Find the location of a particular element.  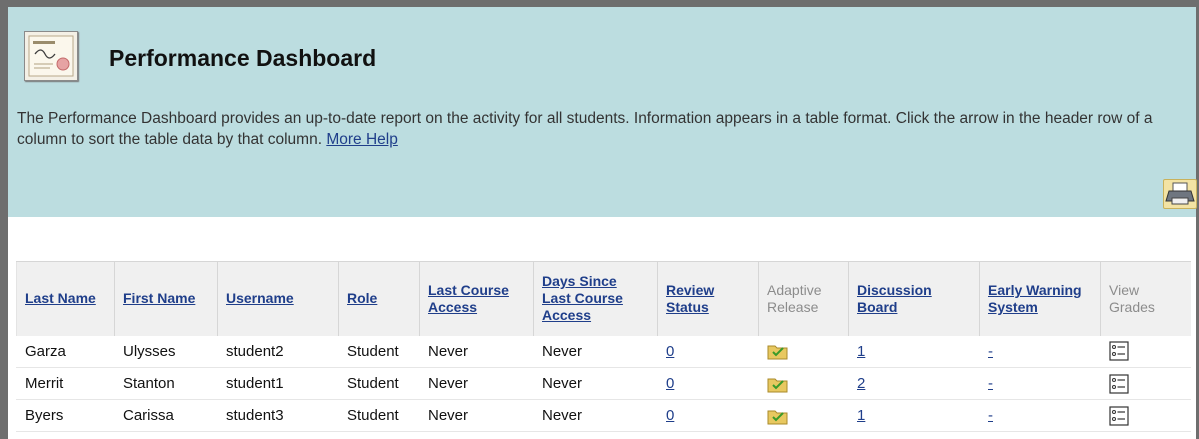

sort-days-since-access-link: Days Since Last Course Access is located at coordinates (582, 298).